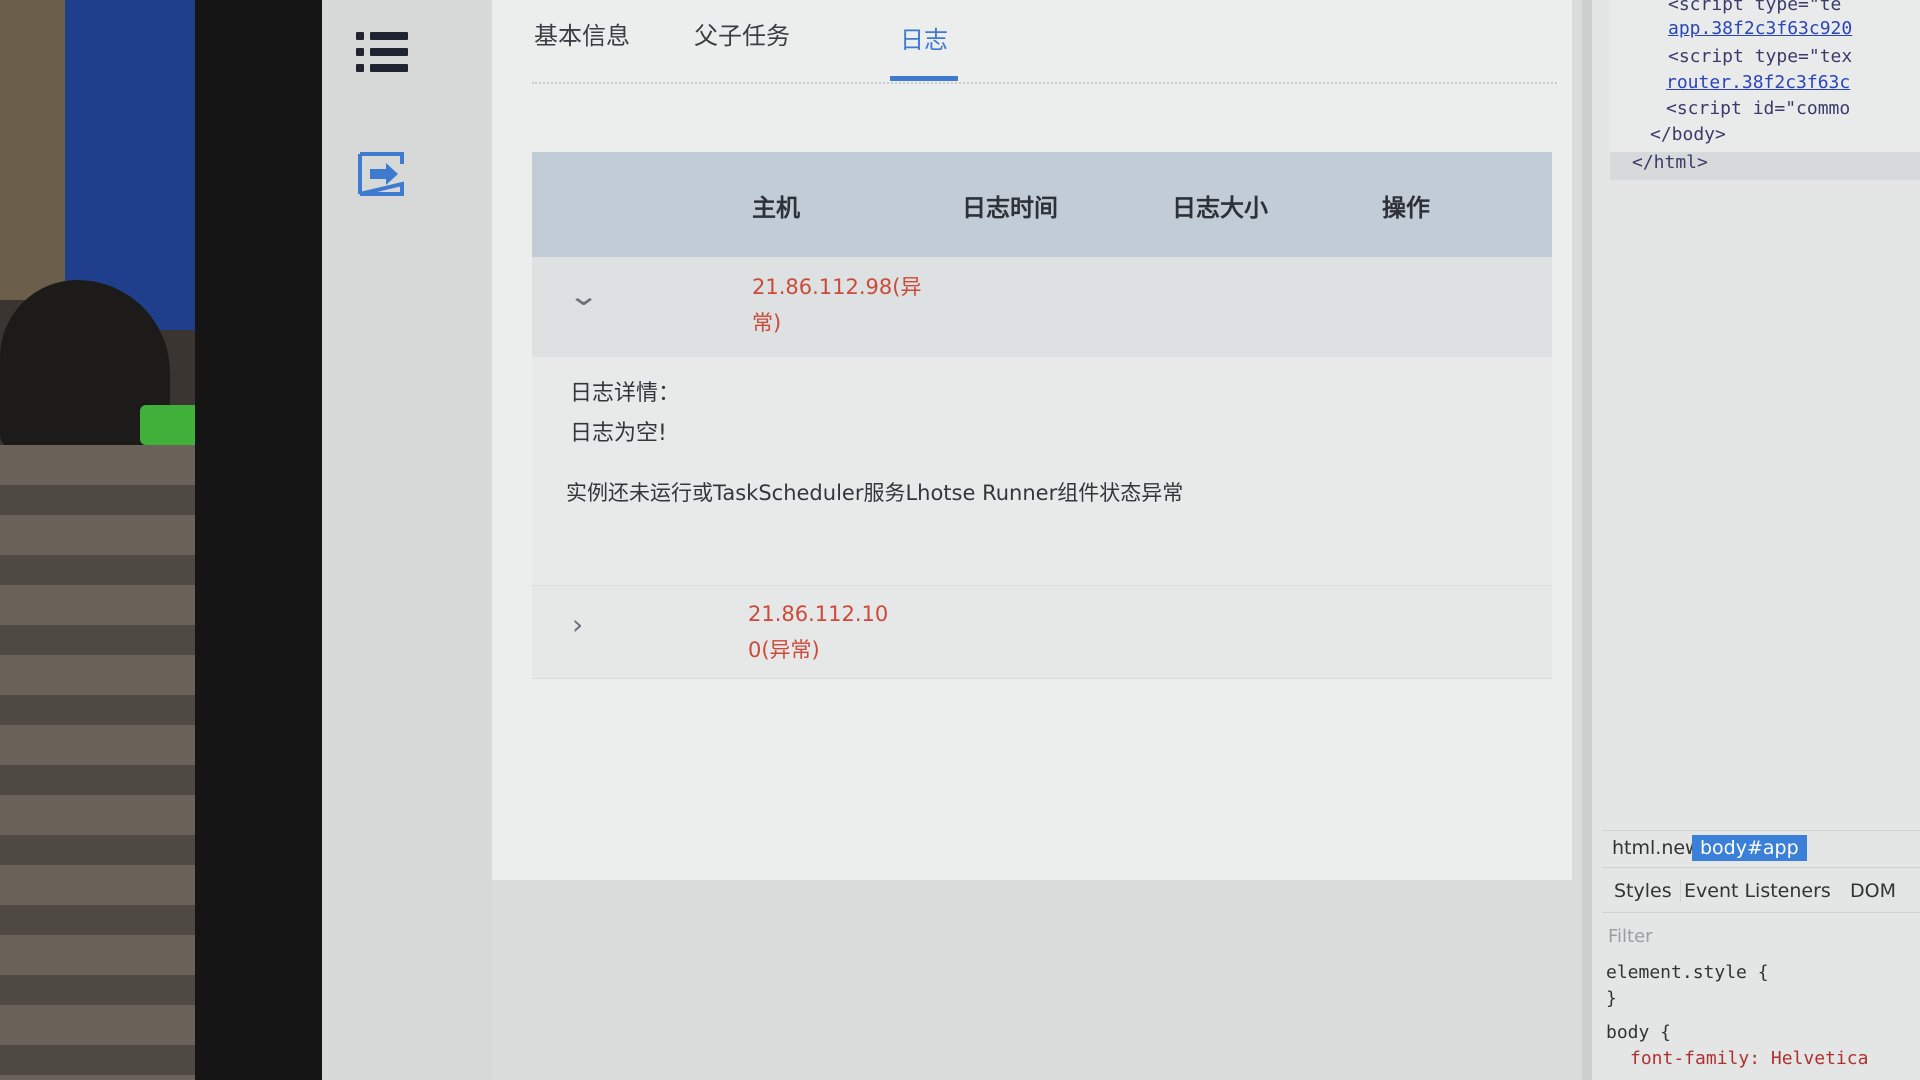 The height and width of the screenshot is (1080, 1920). What do you see at coordinates (1406, 208) in the screenshot?
I see `column-header-actions: 操作` at bounding box center [1406, 208].